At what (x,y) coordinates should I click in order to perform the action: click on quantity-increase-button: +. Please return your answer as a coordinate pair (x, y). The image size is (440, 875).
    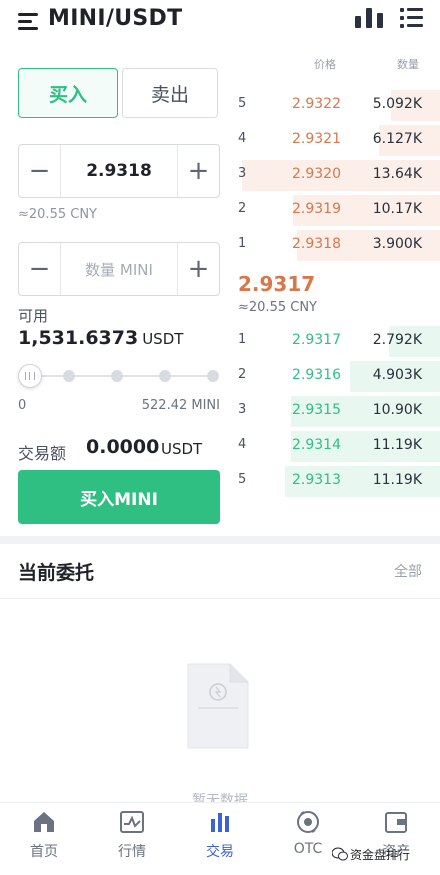
    Looking at the image, I should click on (198, 269).